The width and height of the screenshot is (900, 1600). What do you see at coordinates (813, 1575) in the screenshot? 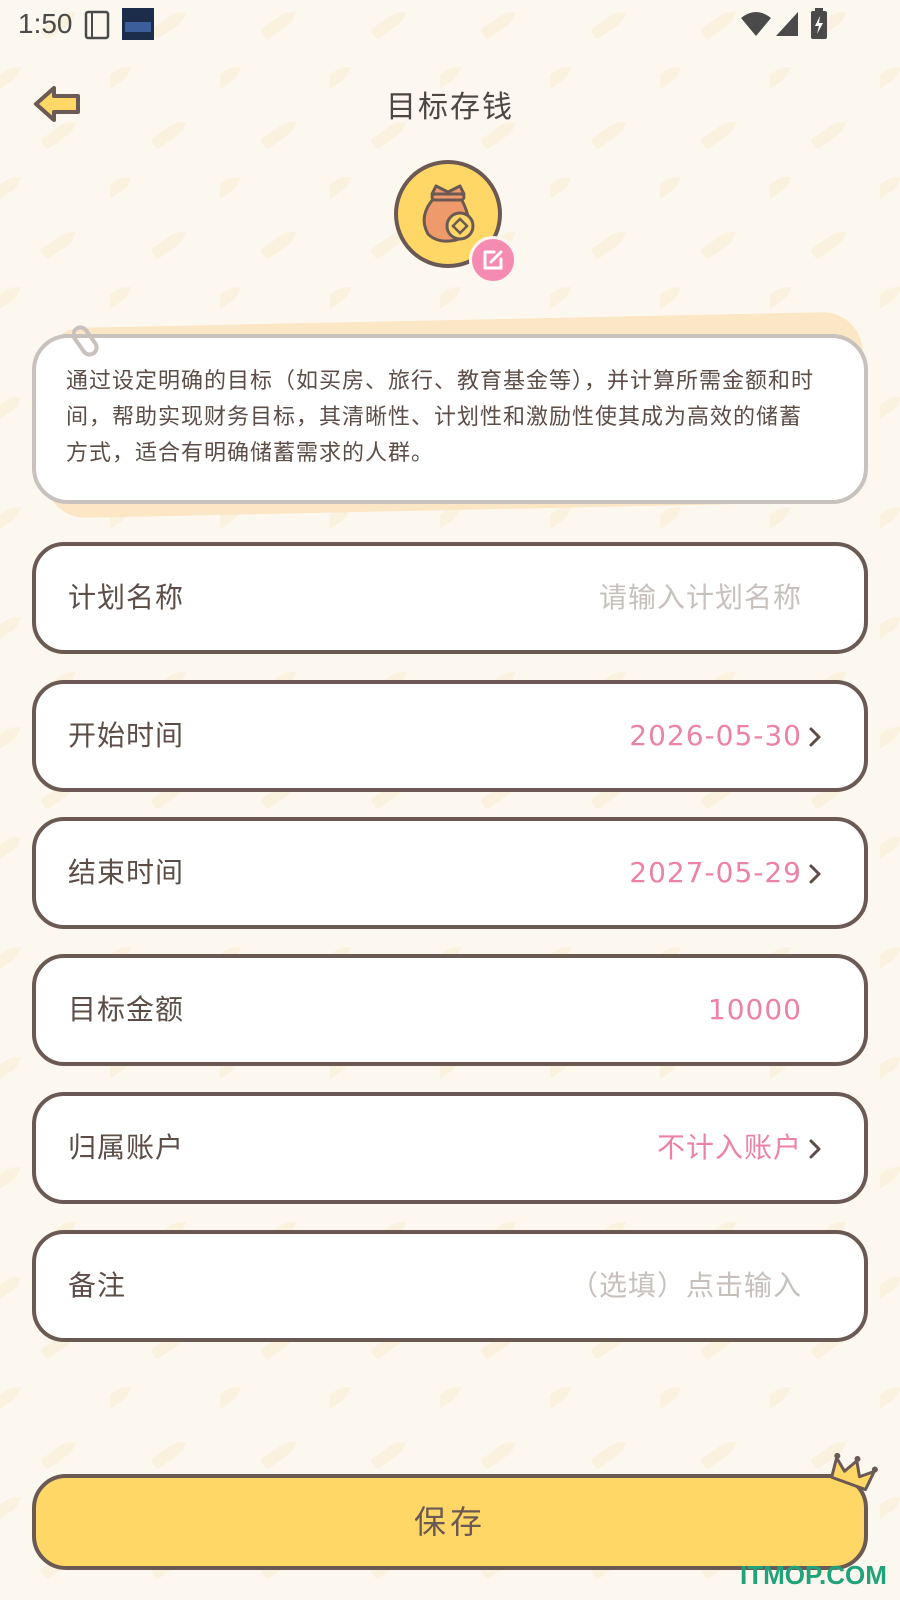
I see `watermark: ITMOP.COM` at bounding box center [813, 1575].